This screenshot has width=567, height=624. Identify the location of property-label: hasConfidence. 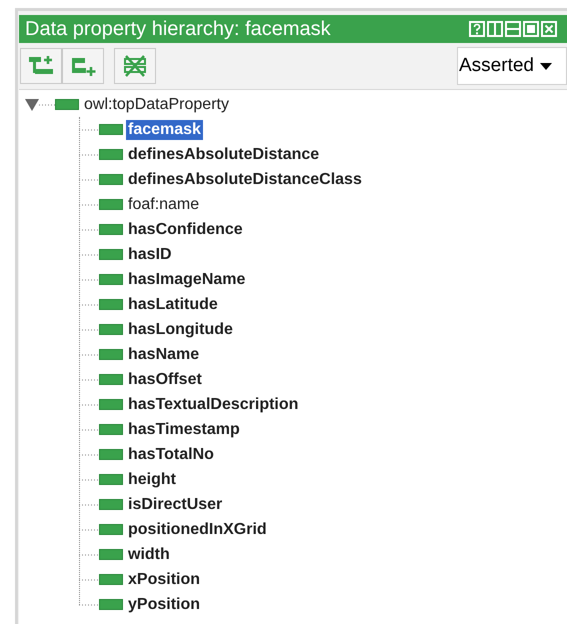
(185, 230).